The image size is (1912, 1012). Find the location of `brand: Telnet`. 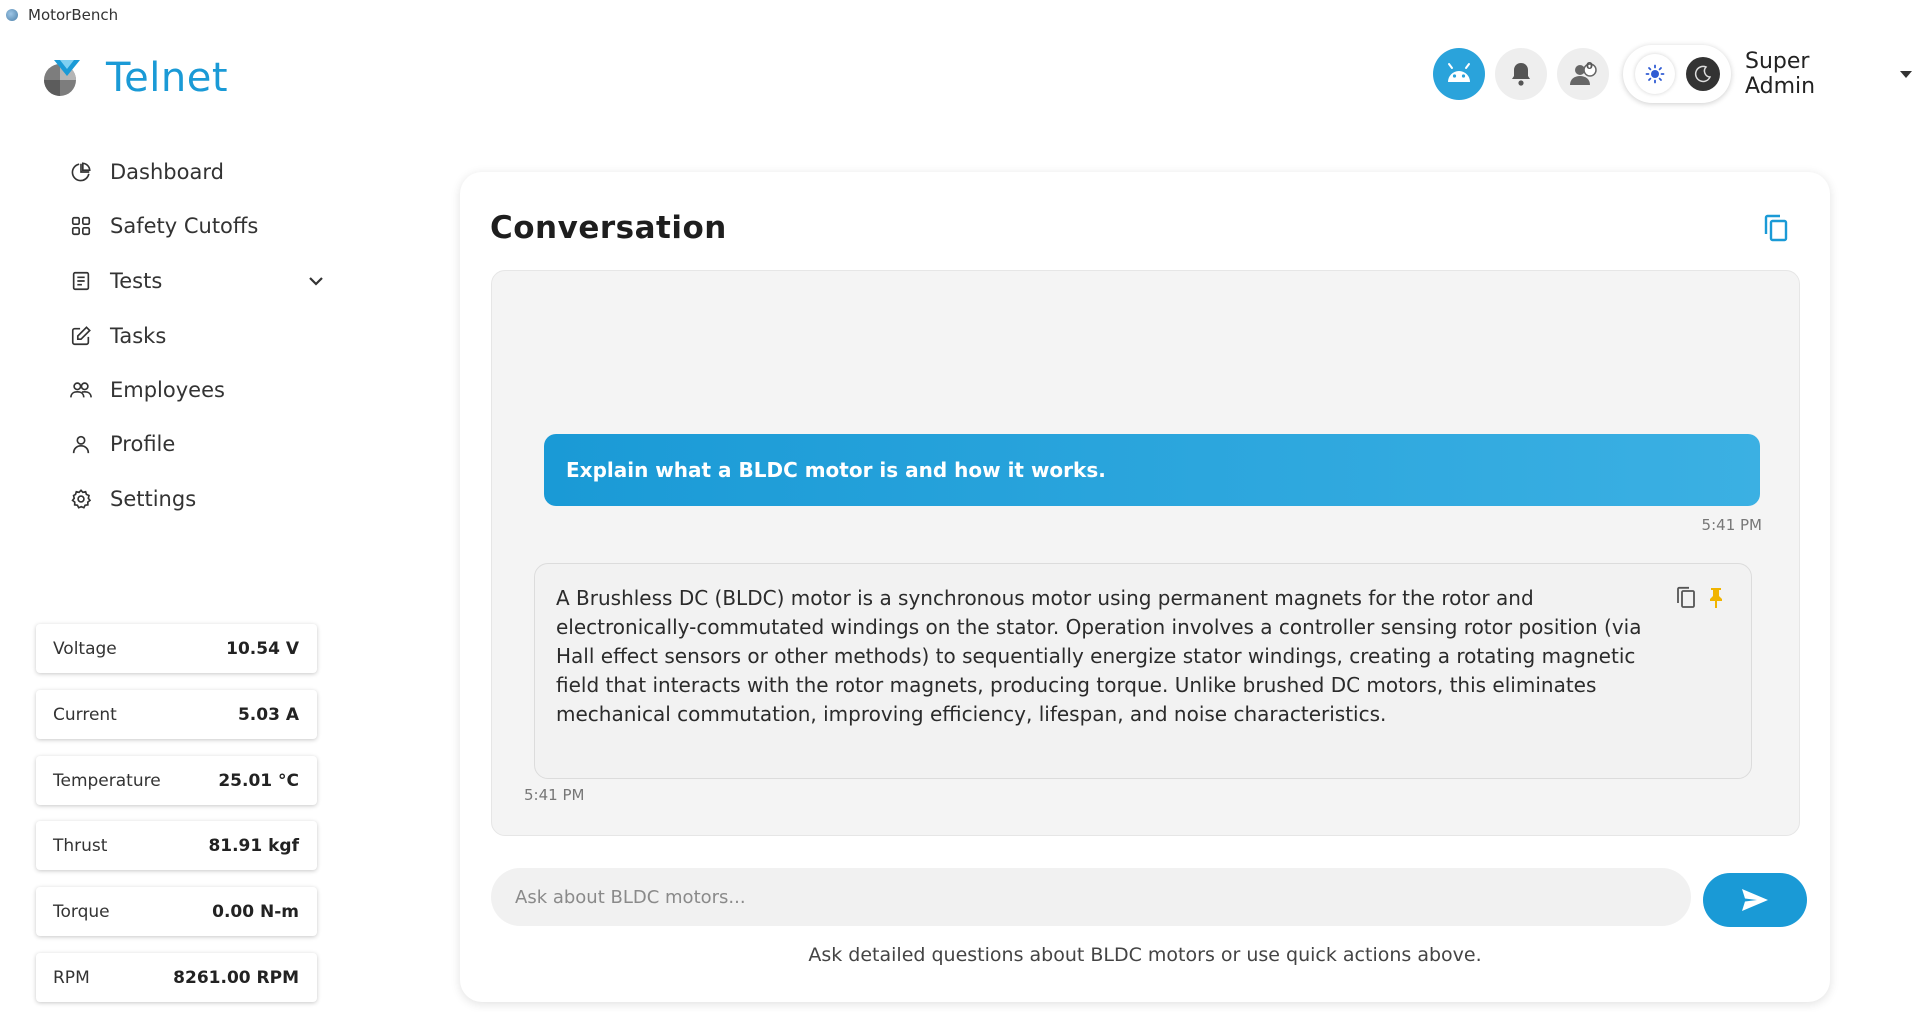

brand: Telnet is located at coordinates (134, 78).